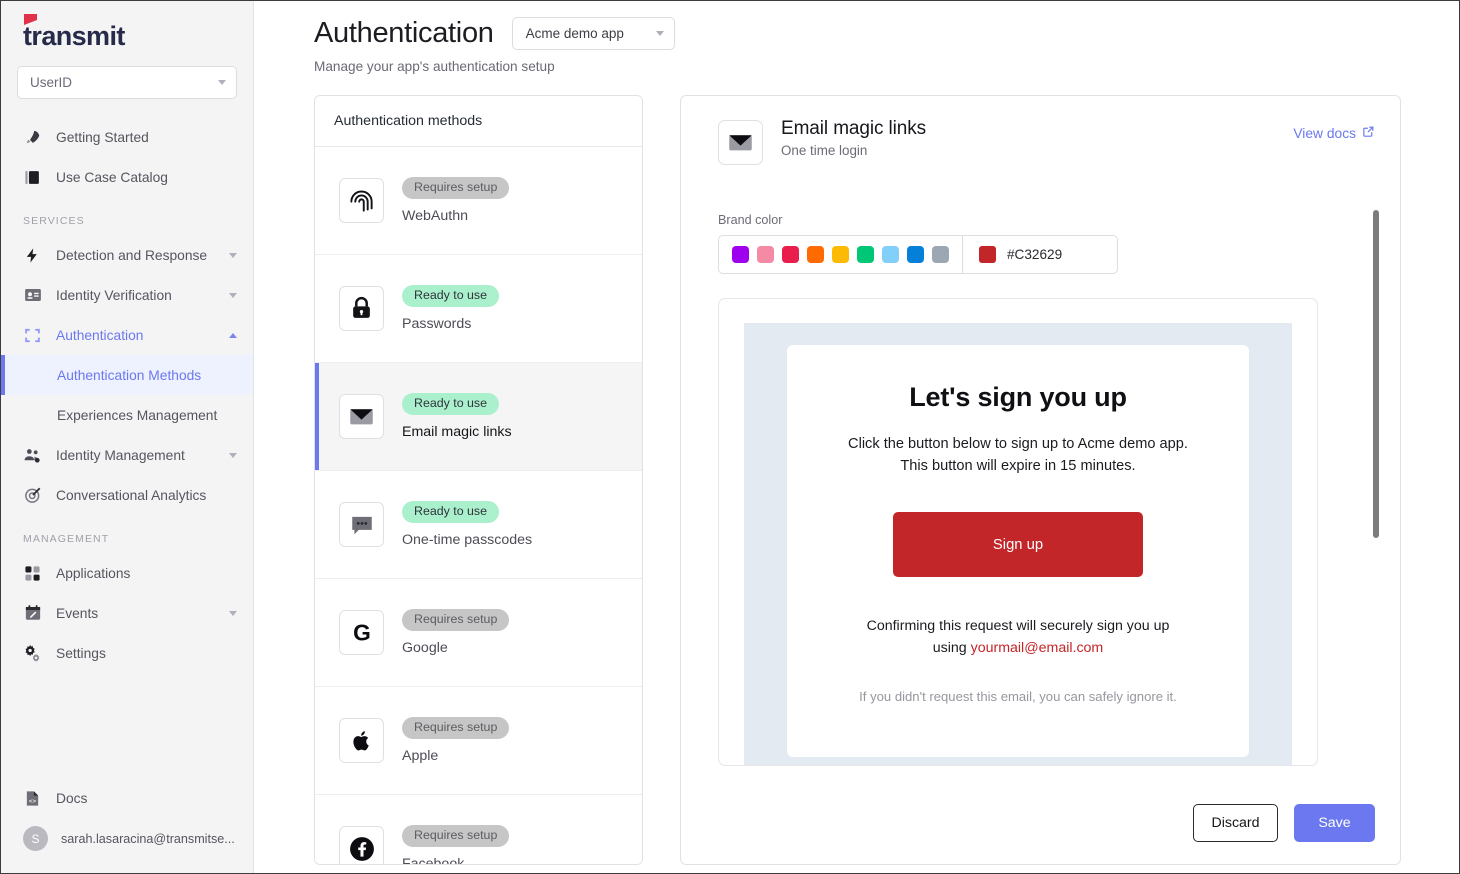 The image size is (1460, 874). What do you see at coordinates (1235, 823) in the screenshot?
I see `discard-button: Discard` at bounding box center [1235, 823].